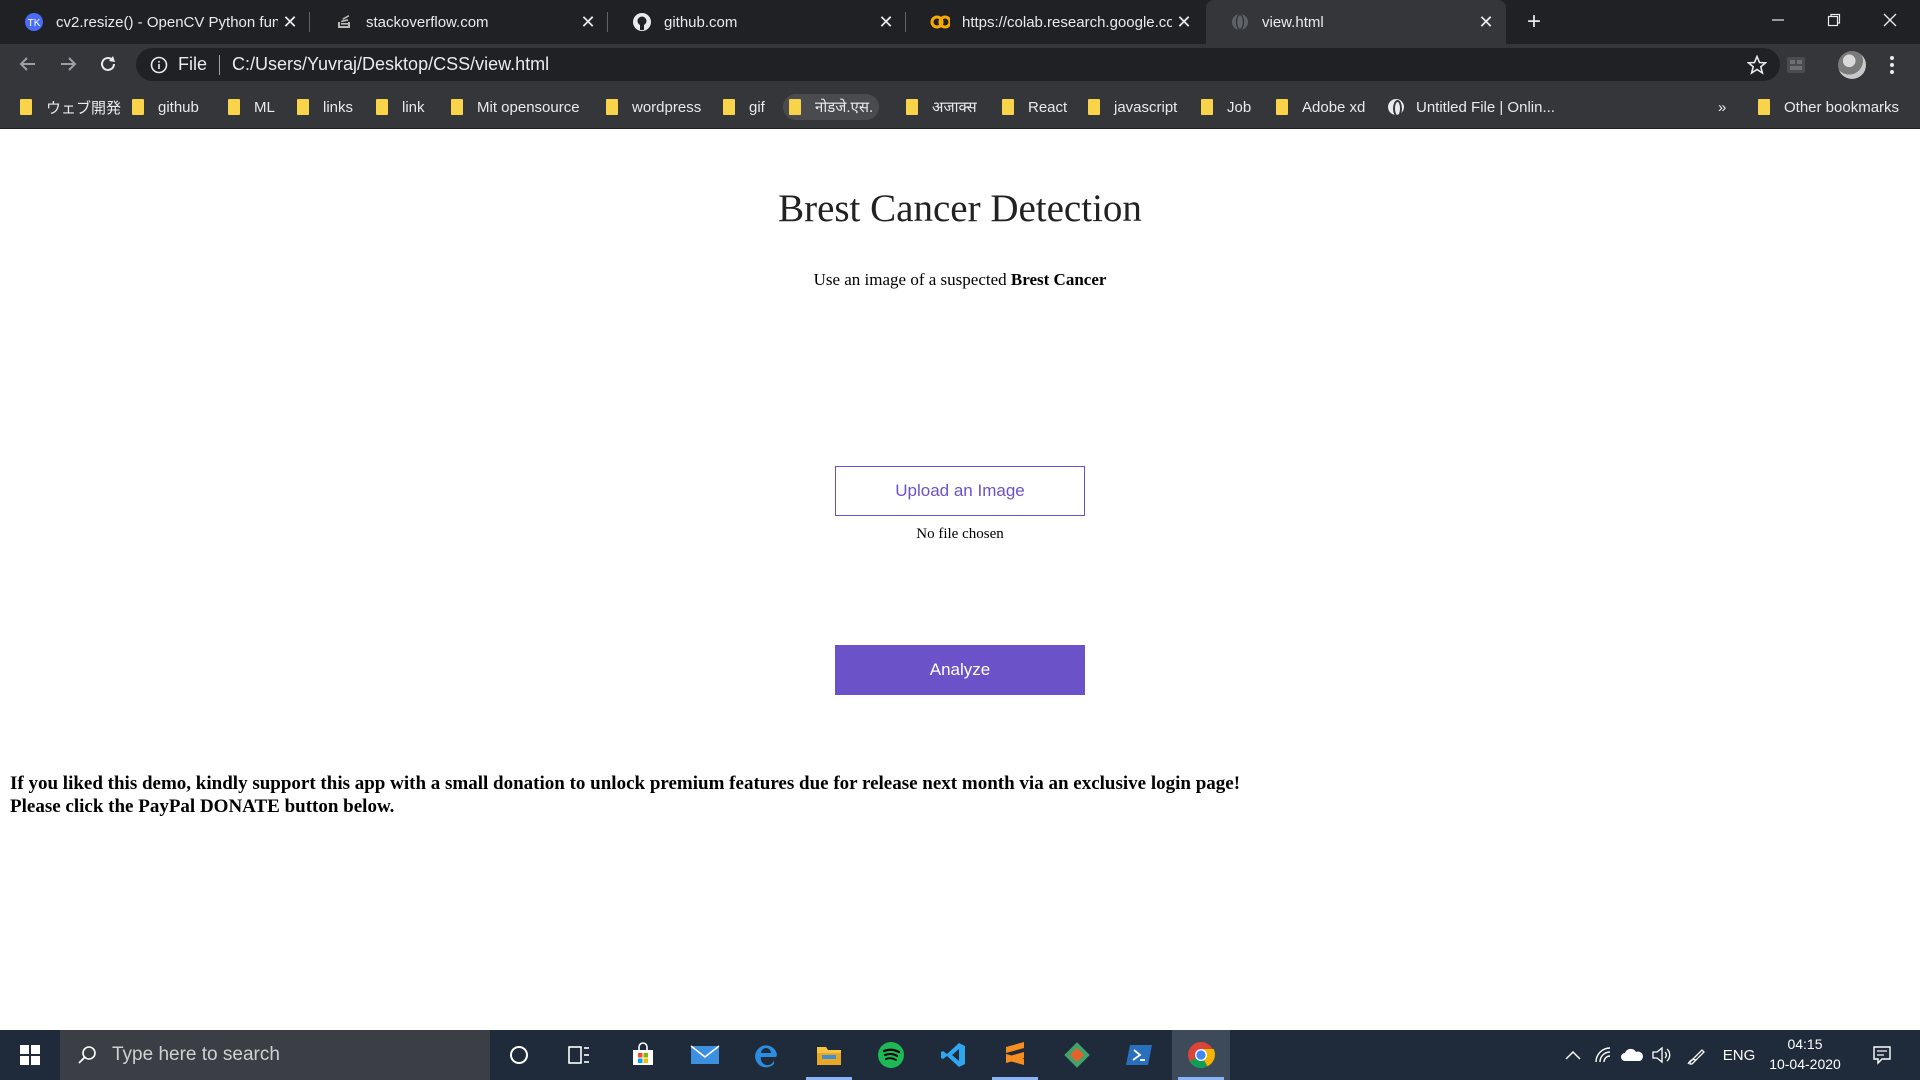 This screenshot has height=1080, width=1920. What do you see at coordinates (519, 1055) in the screenshot?
I see `cortana-icon` at bounding box center [519, 1055].